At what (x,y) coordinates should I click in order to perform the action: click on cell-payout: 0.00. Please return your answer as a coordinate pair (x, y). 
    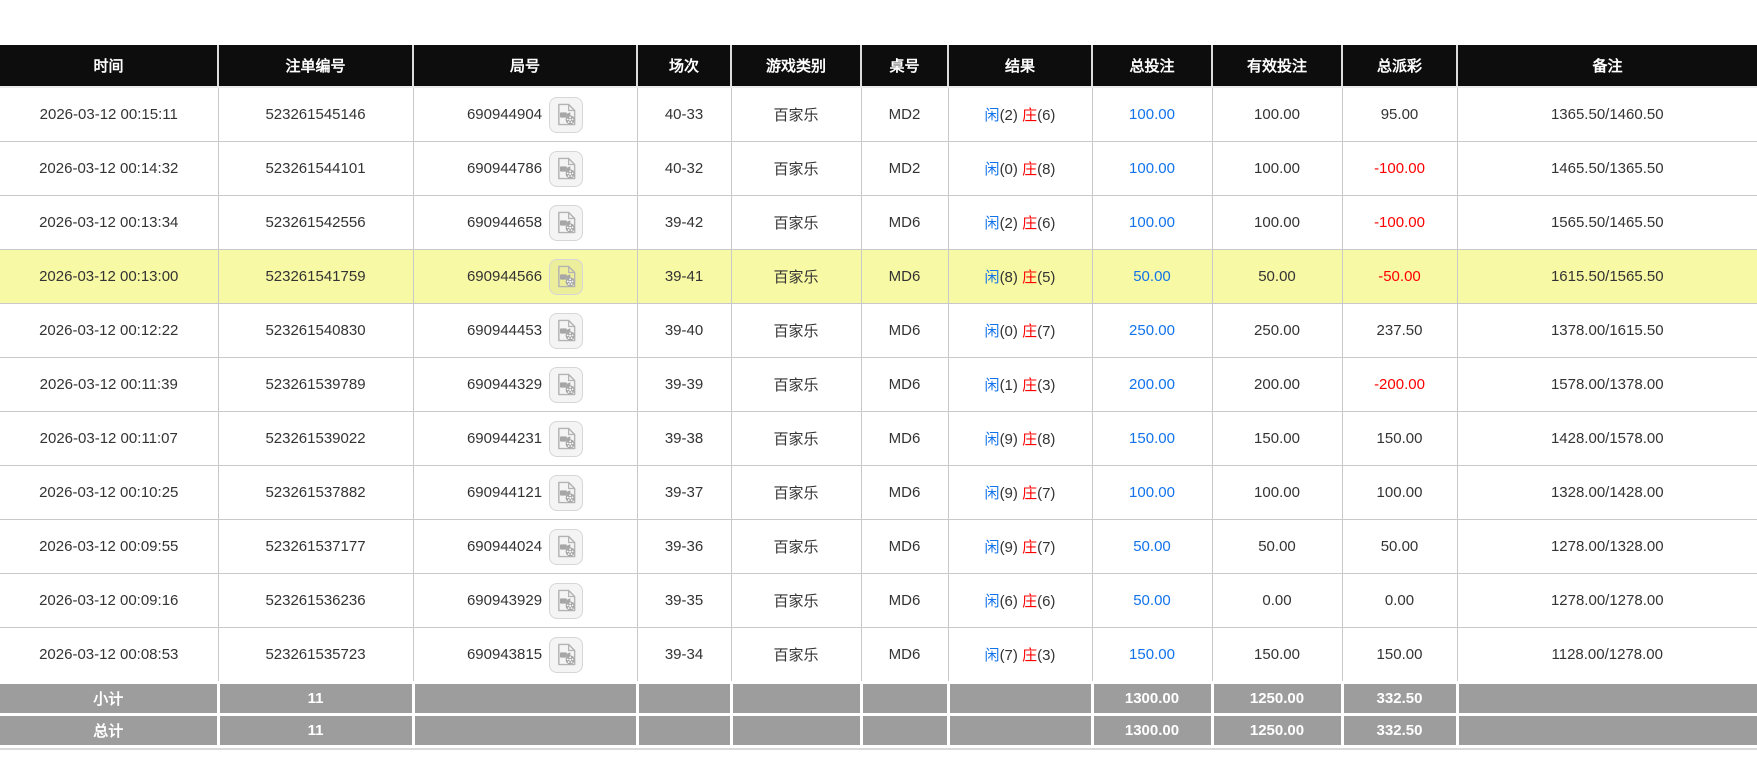
    Looking at the image, I should click on (1399, 600).